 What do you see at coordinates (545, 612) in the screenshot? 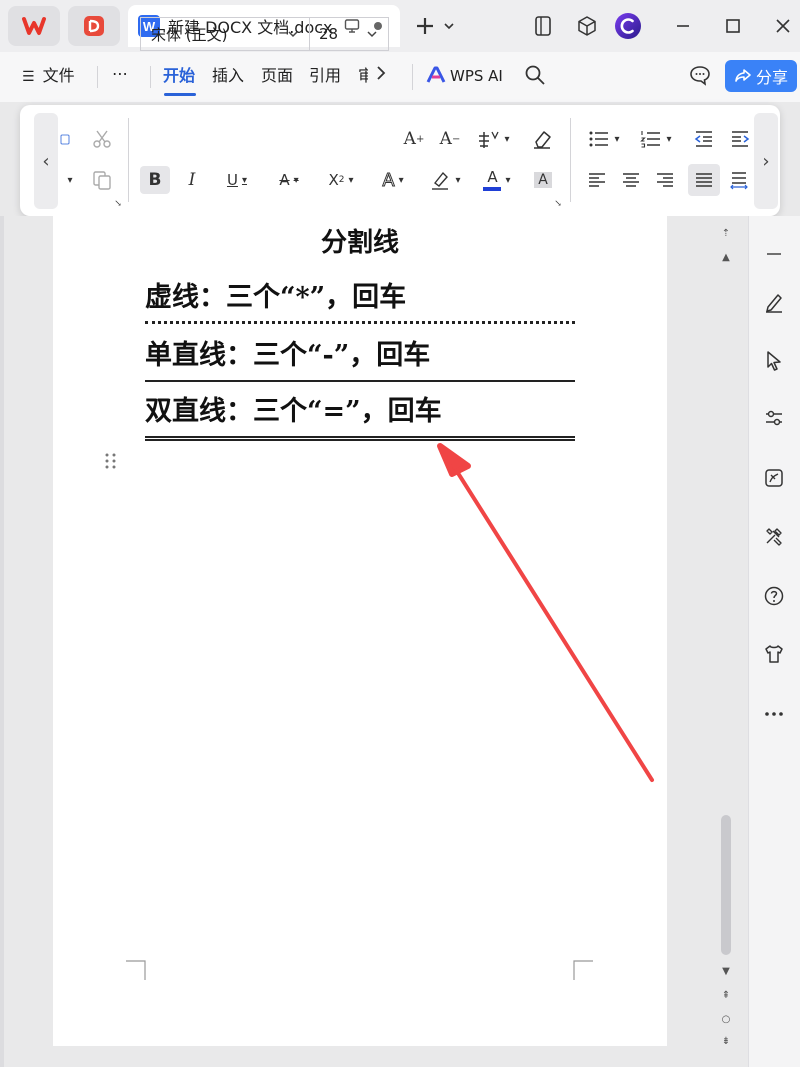
I see `annotation-arrow` at bounding box center [545, 612].